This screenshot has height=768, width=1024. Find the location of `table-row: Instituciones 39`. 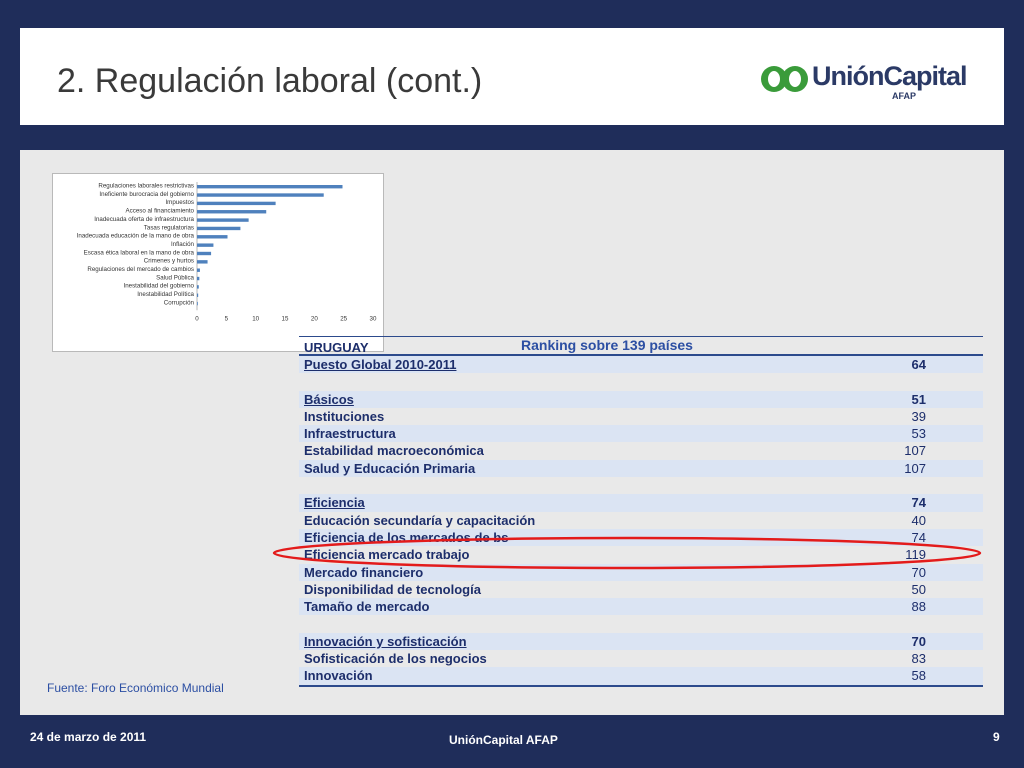

table-row: Instituciones 39 is located at coordinates (641, 416).